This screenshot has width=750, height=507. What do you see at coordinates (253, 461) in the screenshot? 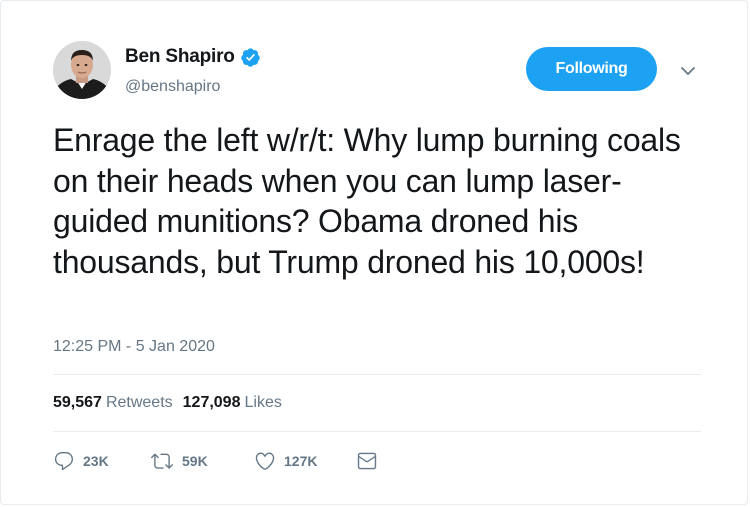
I see `tweet-actions: 23K 59K 127K` at bounding box center [253, 461].